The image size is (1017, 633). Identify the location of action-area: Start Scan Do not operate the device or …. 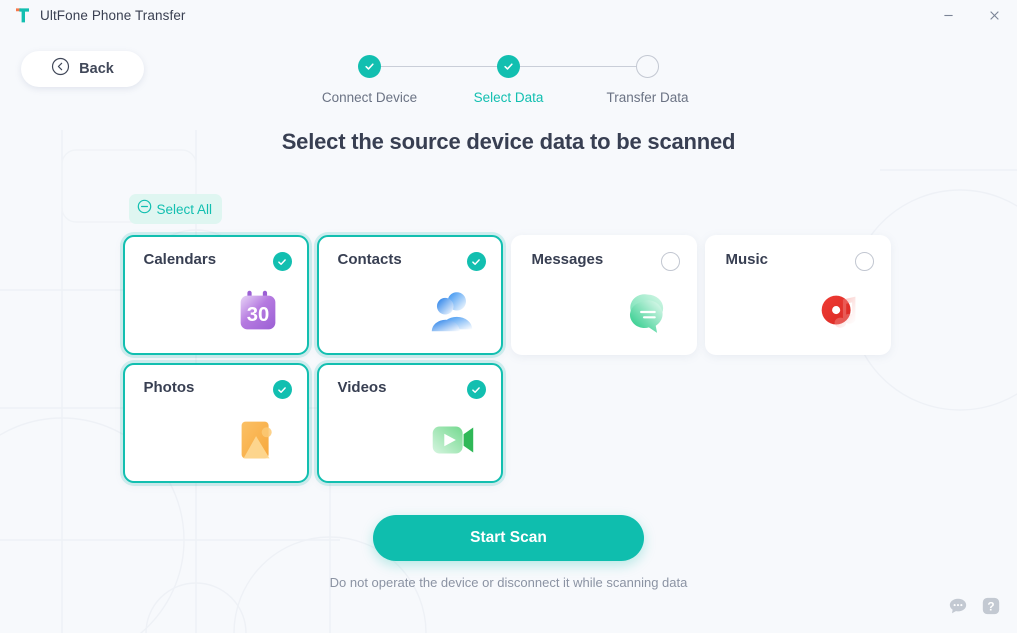
(508, 552).